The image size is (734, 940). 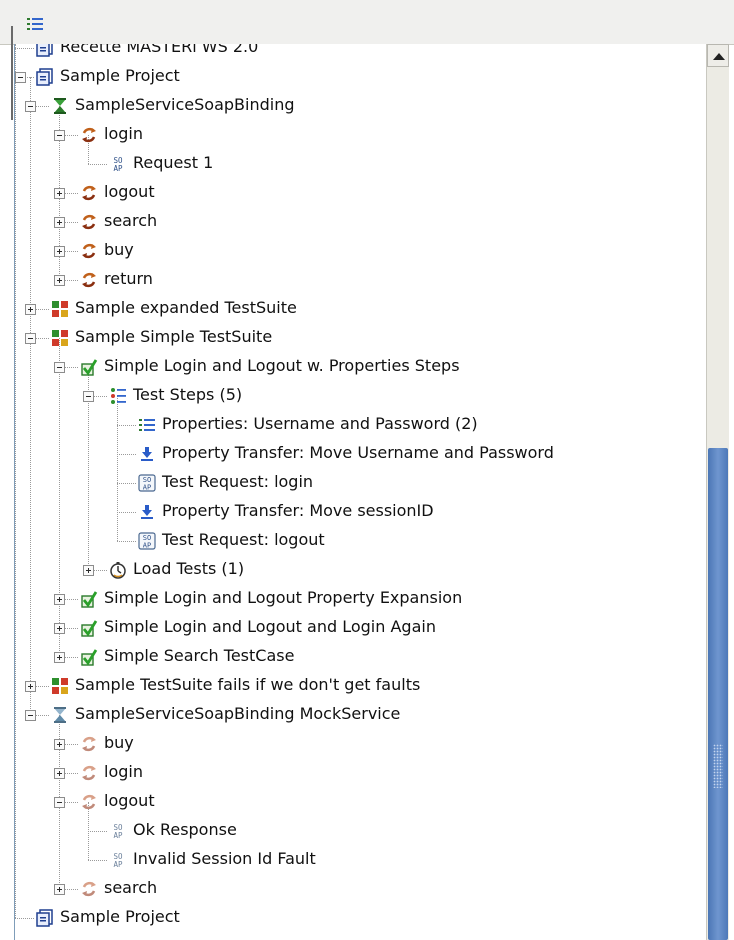 I want to click on interface-icon, so click(x=60, y=106).